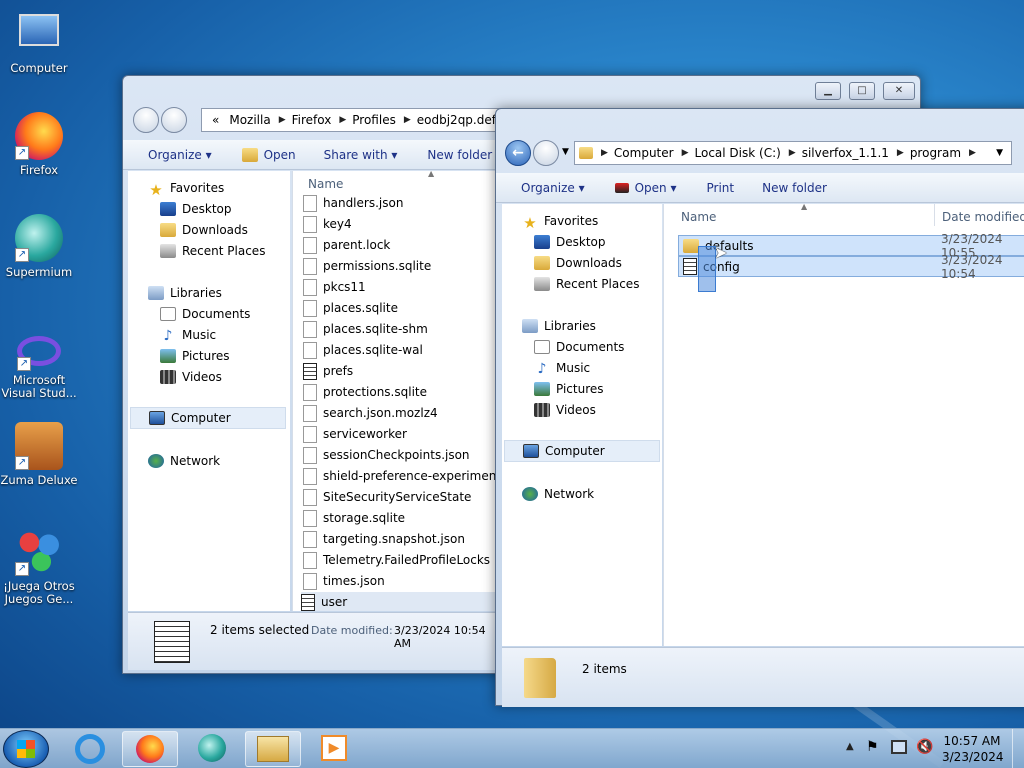  I want to click on taskbar-windows-explorer, so click(273, 749).